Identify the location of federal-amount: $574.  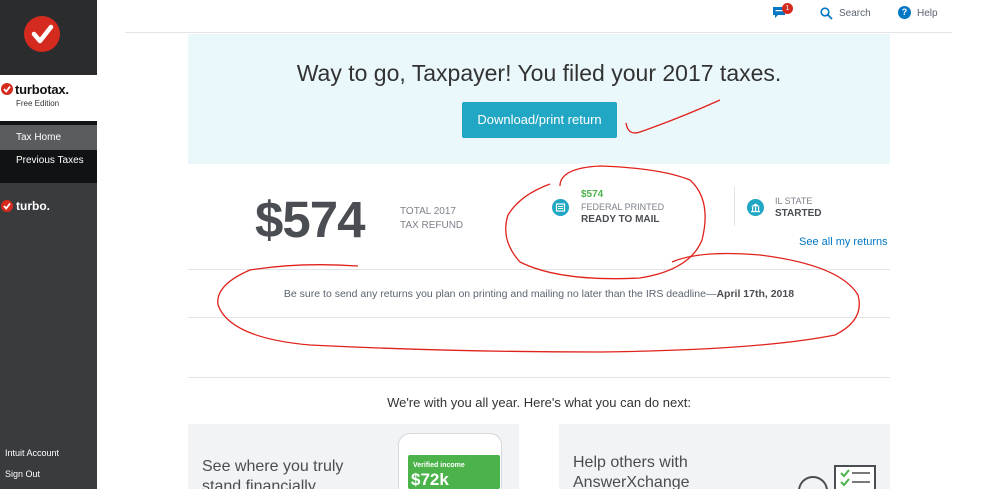
(592, 194).